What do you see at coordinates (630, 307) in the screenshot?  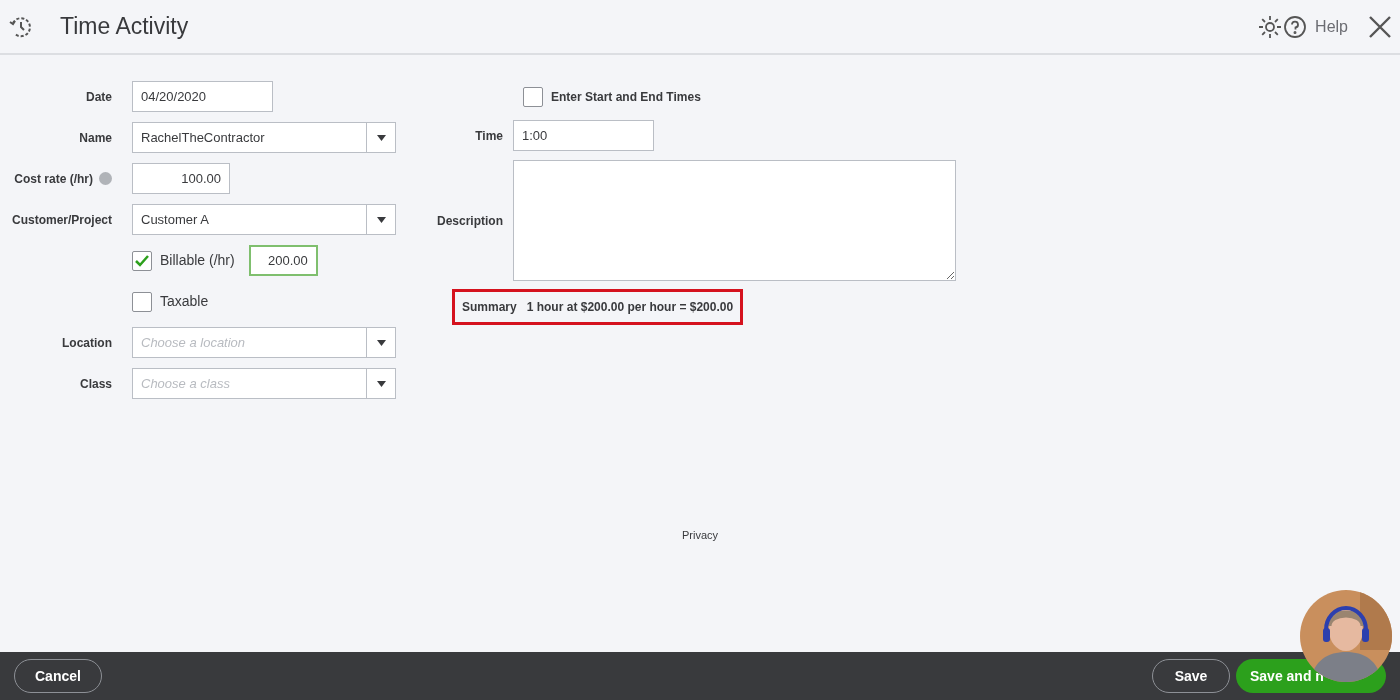 I see `summary-text: 1 hour at $200.00 per hour = $200.00` at bounding box center [630, 307].